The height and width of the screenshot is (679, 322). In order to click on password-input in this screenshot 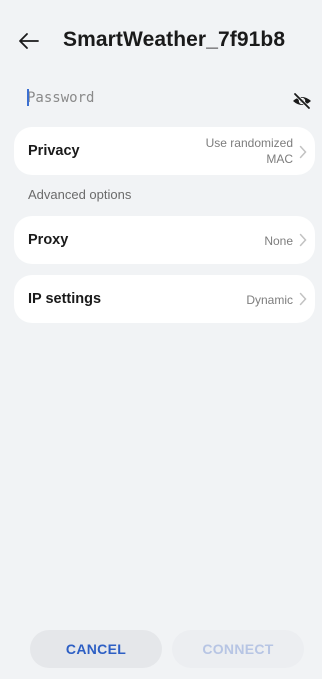, I will do `click(142, 98)`.